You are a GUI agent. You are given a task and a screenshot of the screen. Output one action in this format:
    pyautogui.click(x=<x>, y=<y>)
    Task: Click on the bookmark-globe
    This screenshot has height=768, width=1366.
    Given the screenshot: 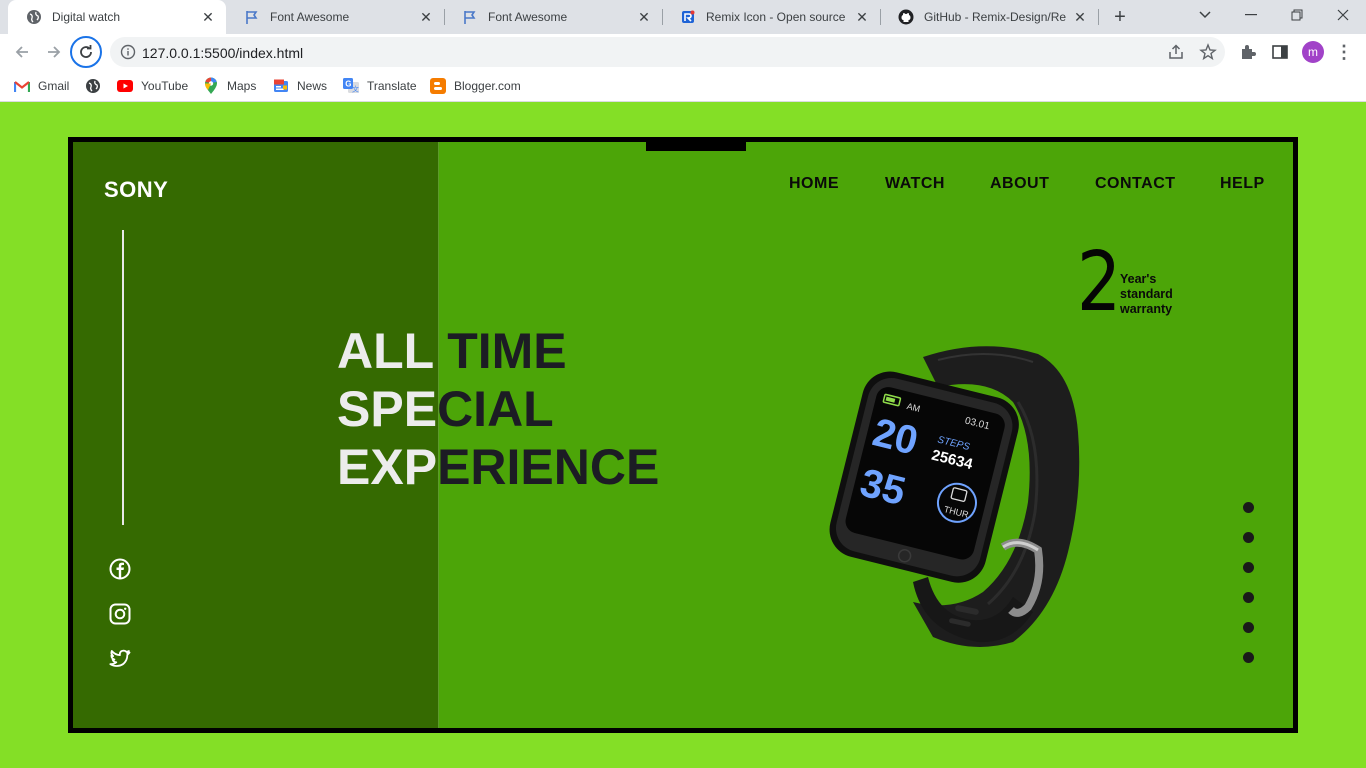 What is the action you would take?
    pyautogui.click(x=97, y=86)
    